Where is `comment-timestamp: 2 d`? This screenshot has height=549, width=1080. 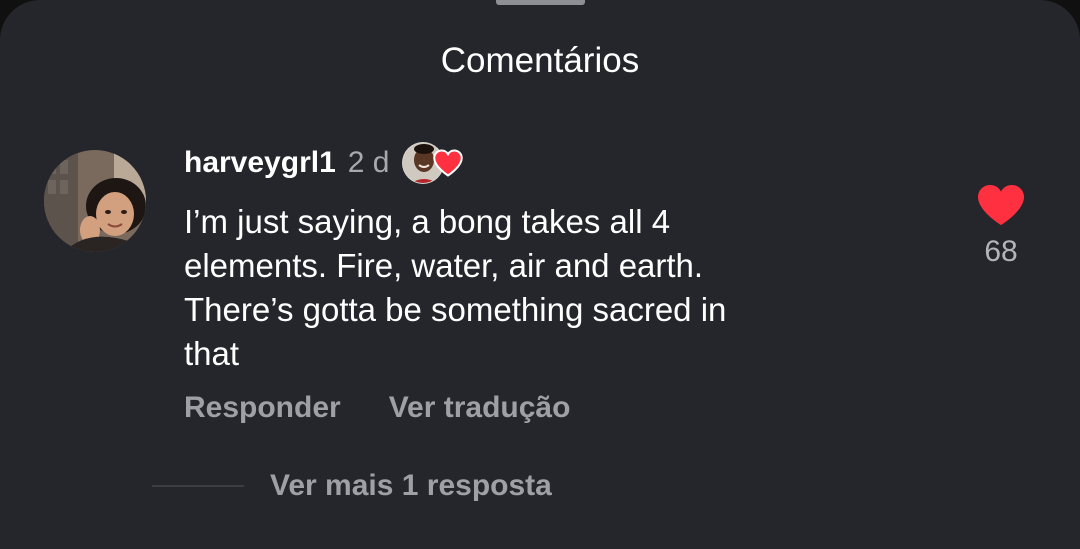 comment-timestamp: 2 d is located at coordinates (368, 162).